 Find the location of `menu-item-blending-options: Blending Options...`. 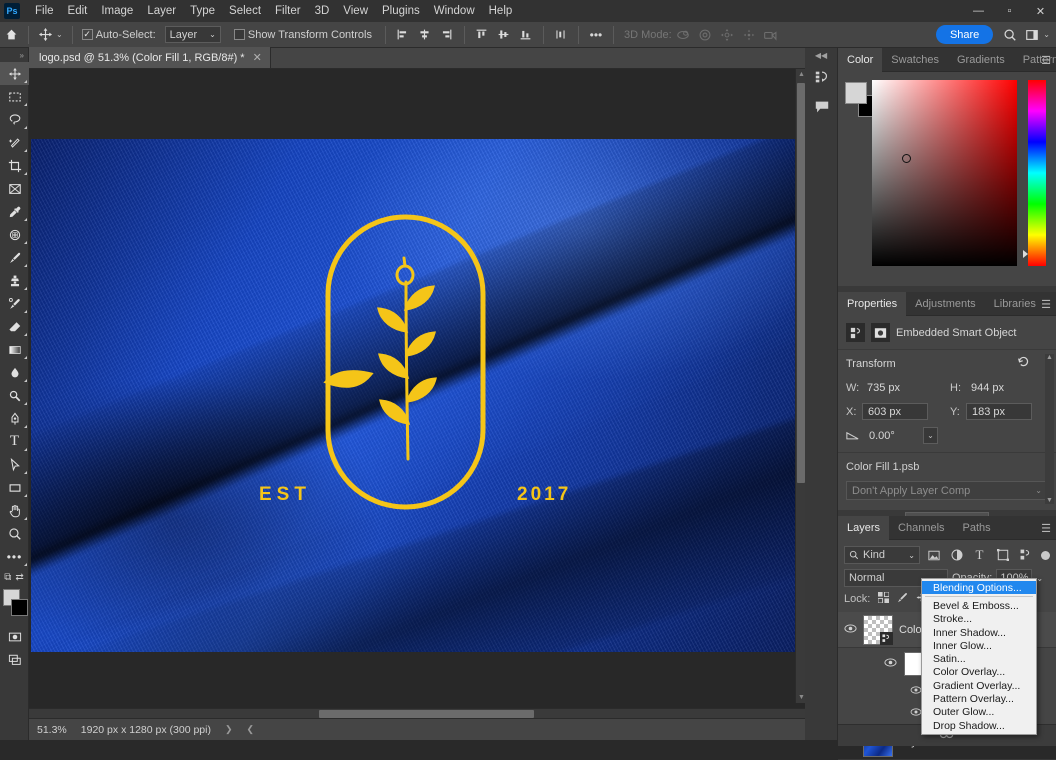

menu-item-blending-options: Blending Options... is located at coordinates (979, 588).